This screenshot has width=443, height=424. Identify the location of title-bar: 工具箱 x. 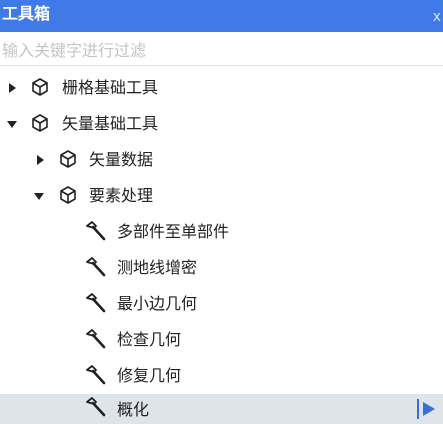
(221, 16).